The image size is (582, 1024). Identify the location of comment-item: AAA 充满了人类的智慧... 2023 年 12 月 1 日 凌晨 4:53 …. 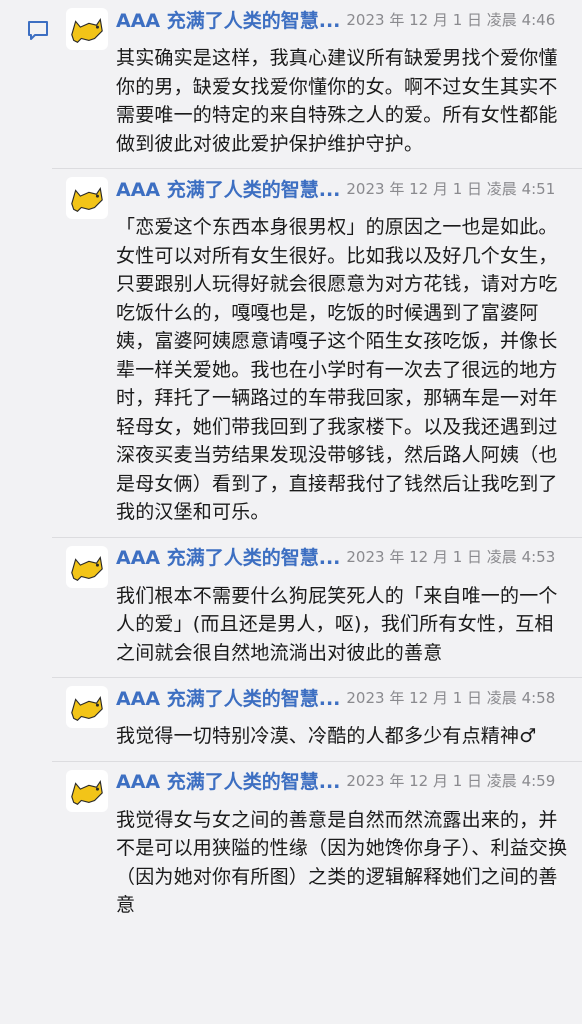
(317, 608).